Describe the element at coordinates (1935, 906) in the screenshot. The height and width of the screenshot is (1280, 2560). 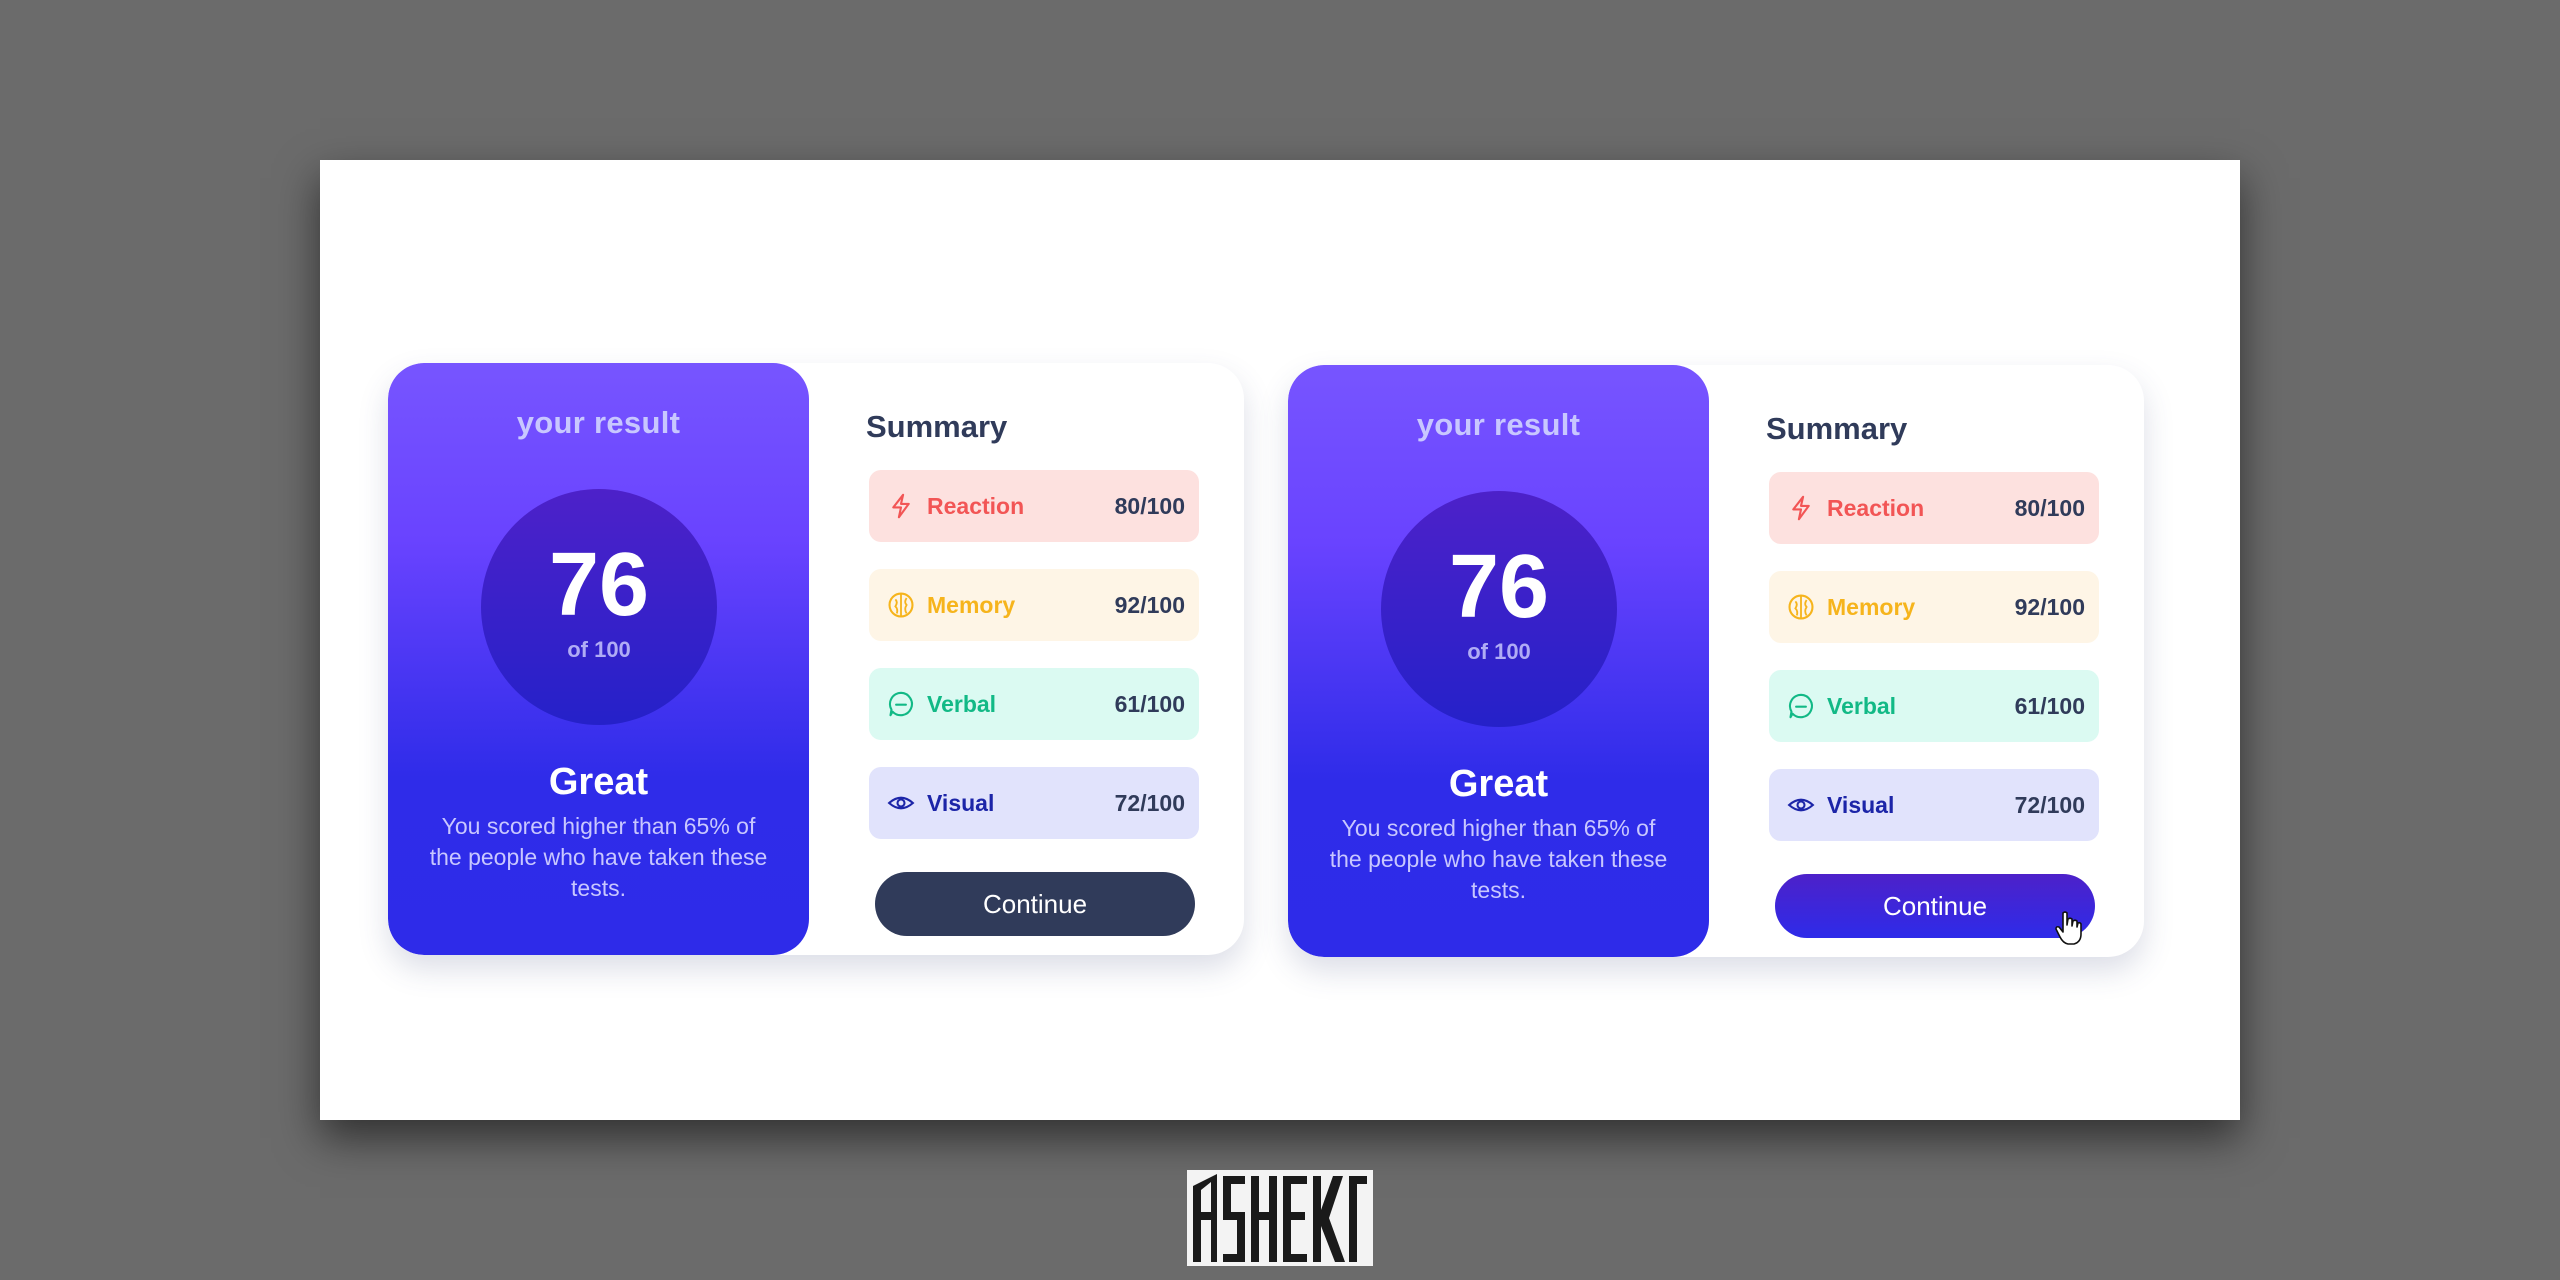
I see `continue-button-hover: Continue` at that location.